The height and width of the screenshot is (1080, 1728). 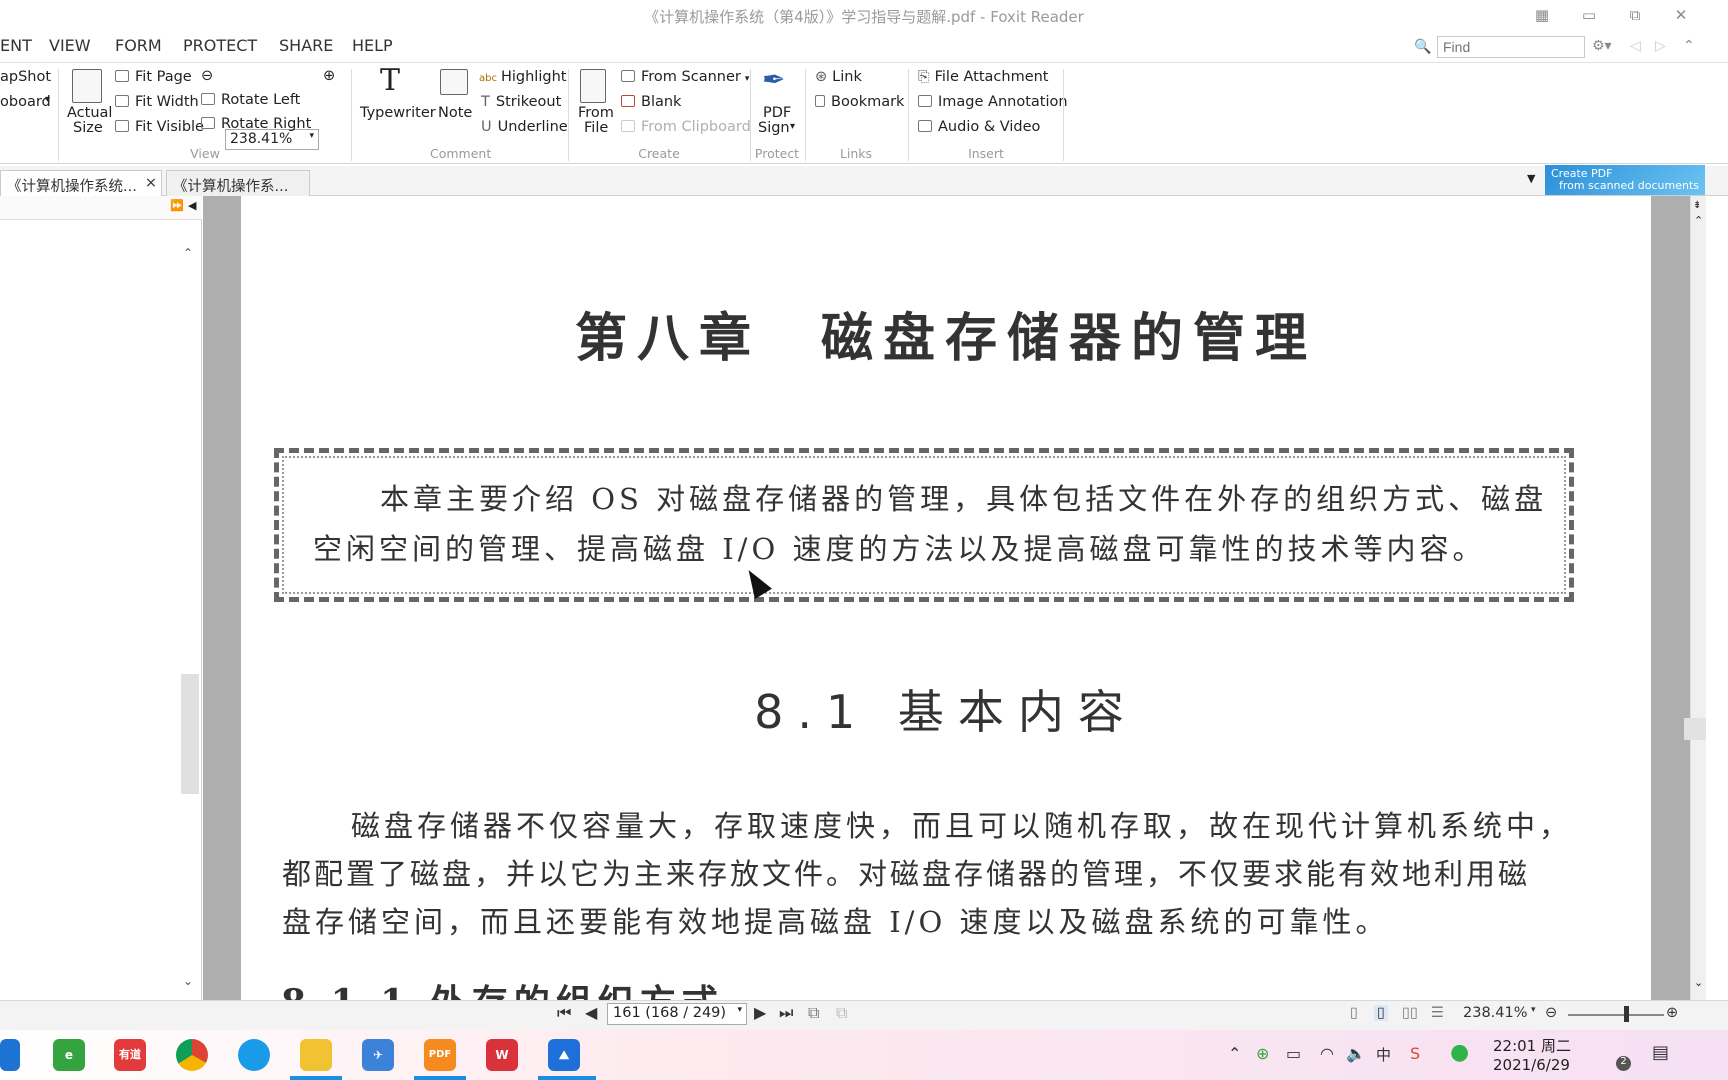 I want to click on wechat-tray-icon: ●, so click(x=1459, y=1052).